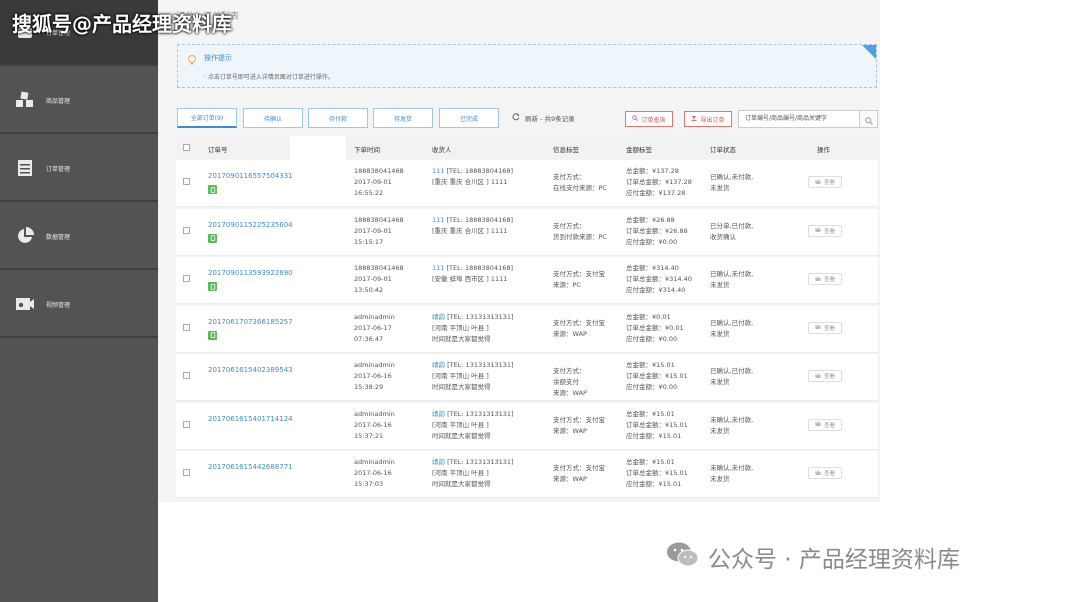  I want to click on sidebar-item-orders: 订单管理, so click(79, 169).